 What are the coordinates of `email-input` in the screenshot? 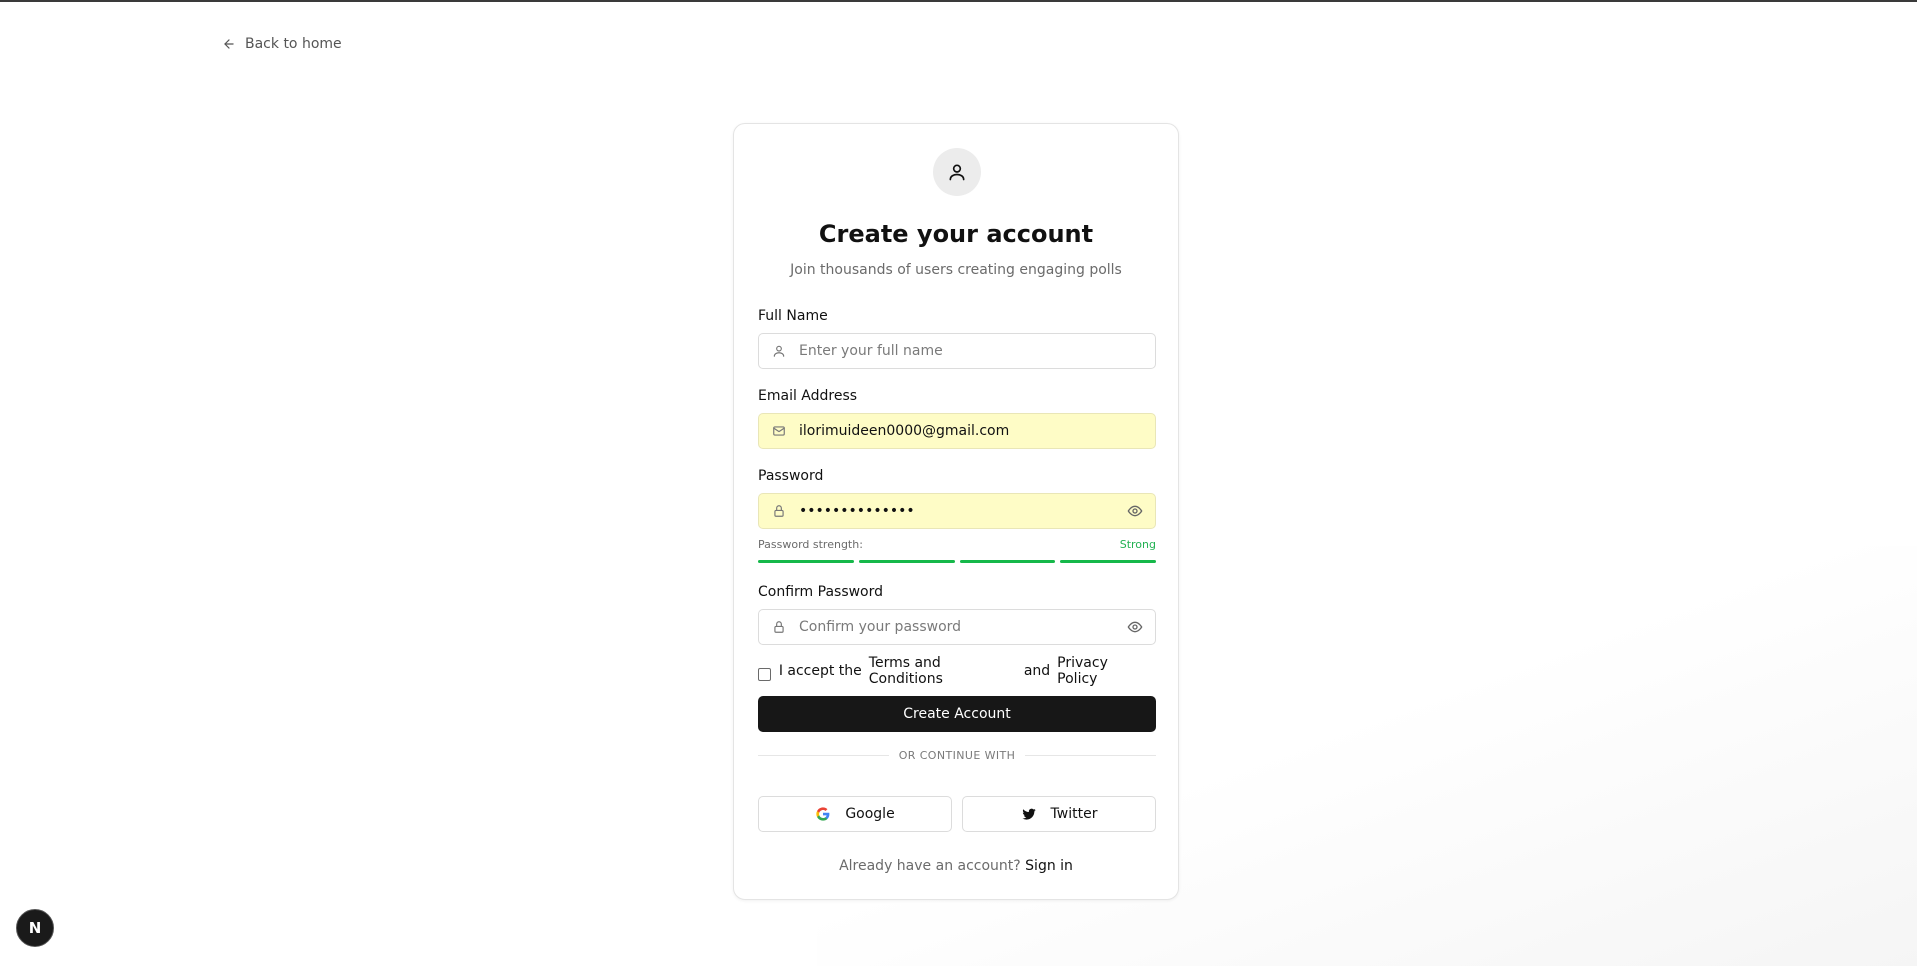 It's located at (977, 431).